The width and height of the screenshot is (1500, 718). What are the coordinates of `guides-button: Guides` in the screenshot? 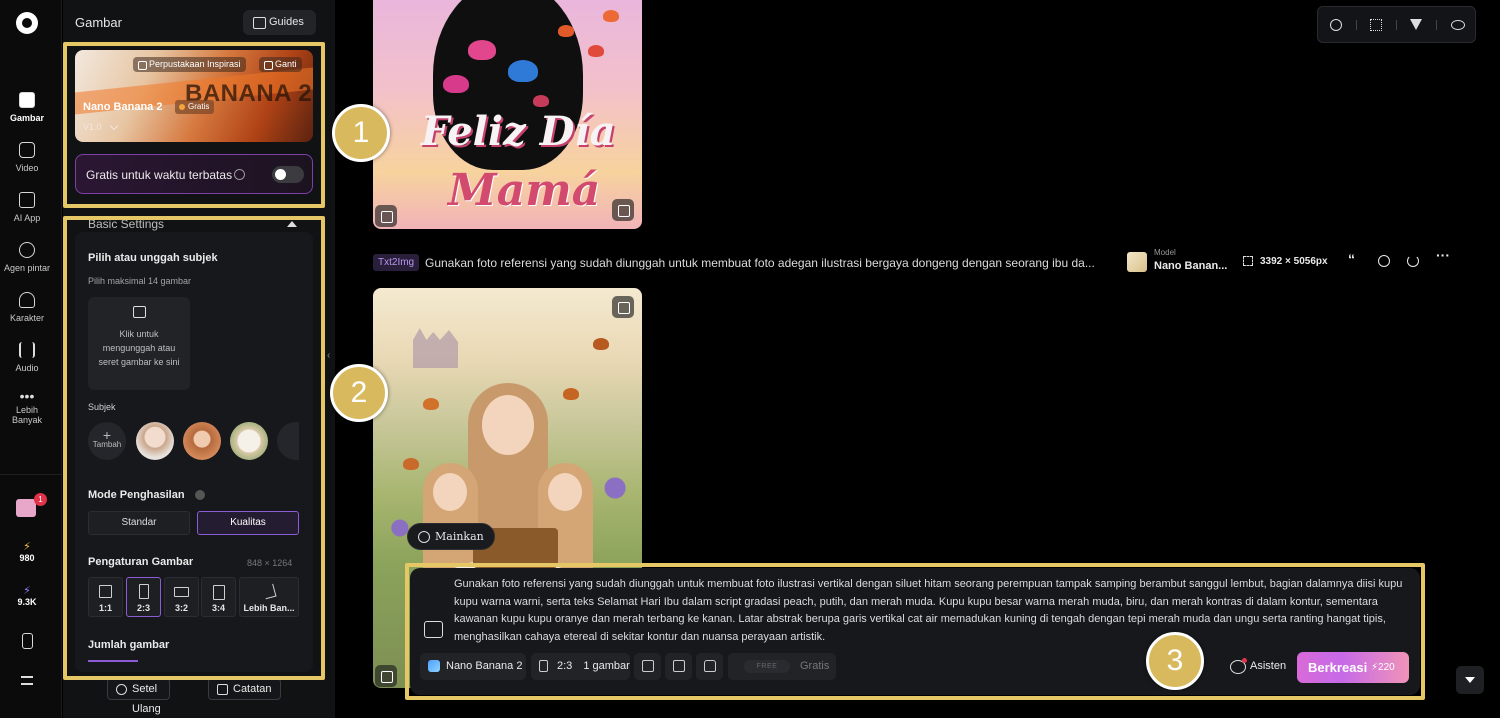 It's located at (279, 22).